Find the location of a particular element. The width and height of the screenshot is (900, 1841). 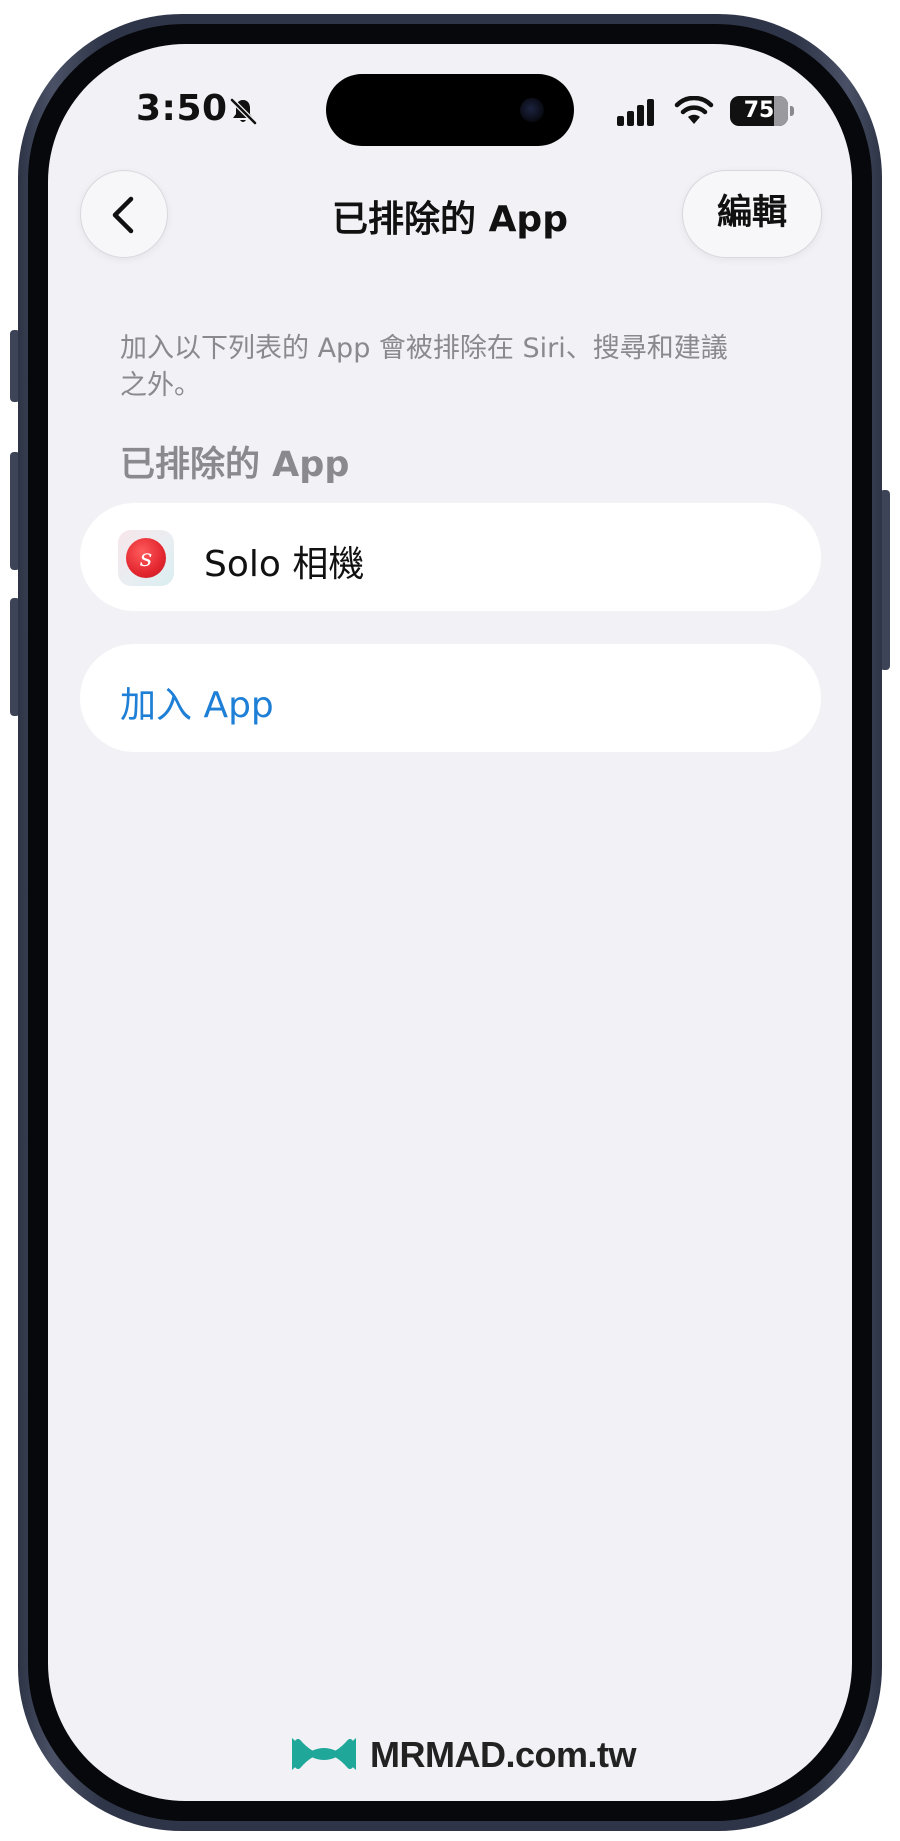

status-time: 3:50 is located at coordinates (182, 108).